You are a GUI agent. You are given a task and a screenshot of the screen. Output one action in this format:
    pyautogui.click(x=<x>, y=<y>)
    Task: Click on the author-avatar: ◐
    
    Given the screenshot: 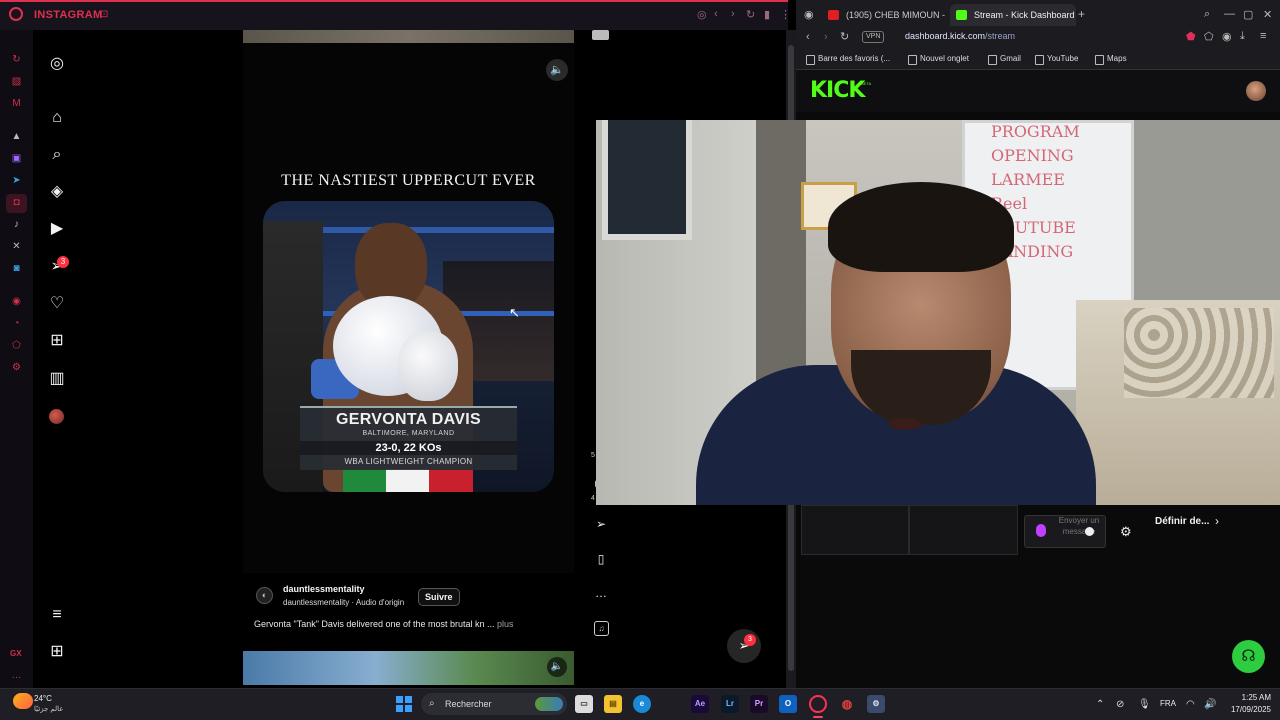 What is the action you would take?
    pyautogui.click(x=264, y=595)
    